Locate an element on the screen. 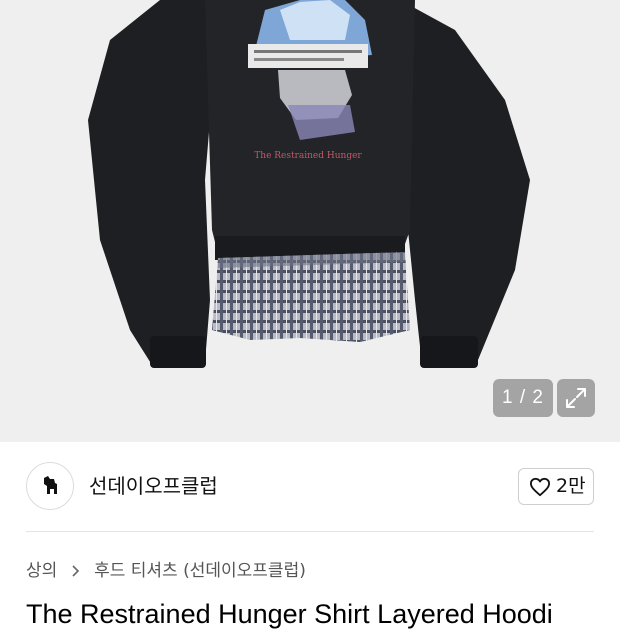 The height and width of the screenshot is (631, 620). shop-name: 선데이오프클럽 is located at coordinates (153, 486).